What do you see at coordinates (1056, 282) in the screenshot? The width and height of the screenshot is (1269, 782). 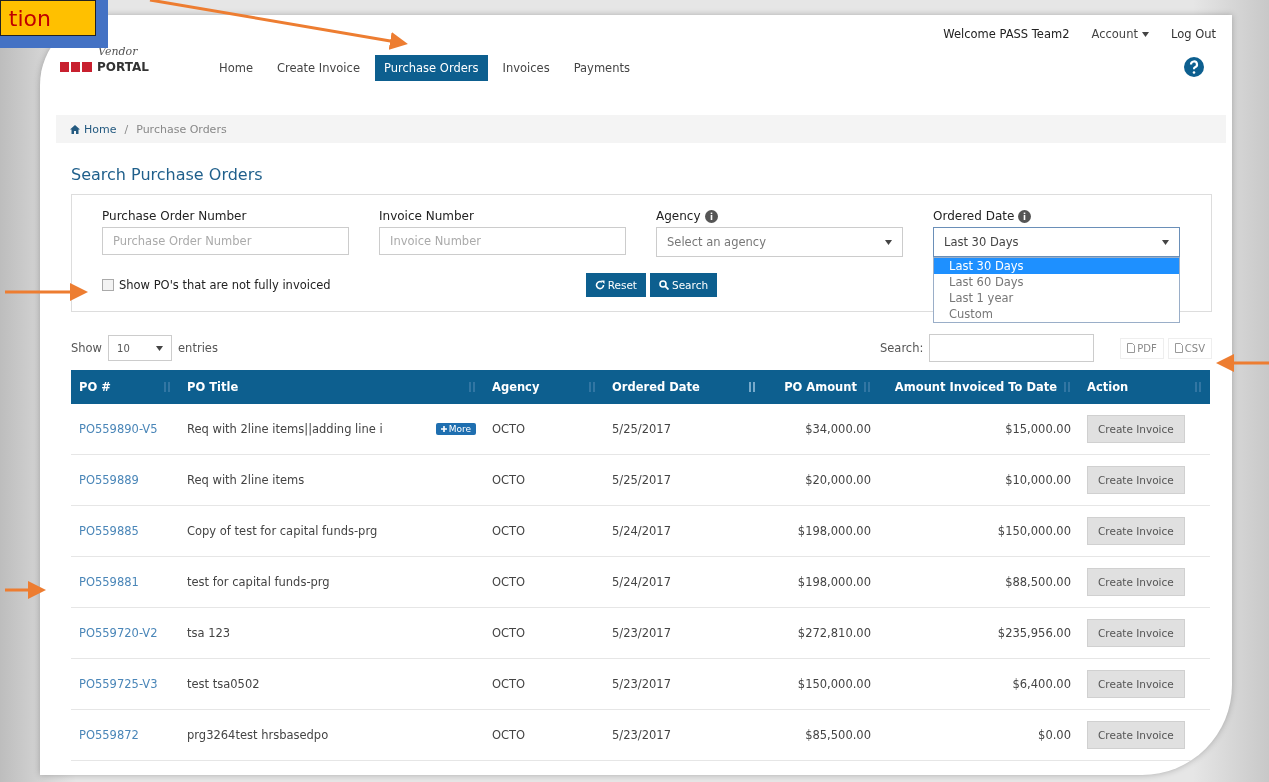 I see `dropdown-option: Last 60 Days` at bounding box center [1056, 282].